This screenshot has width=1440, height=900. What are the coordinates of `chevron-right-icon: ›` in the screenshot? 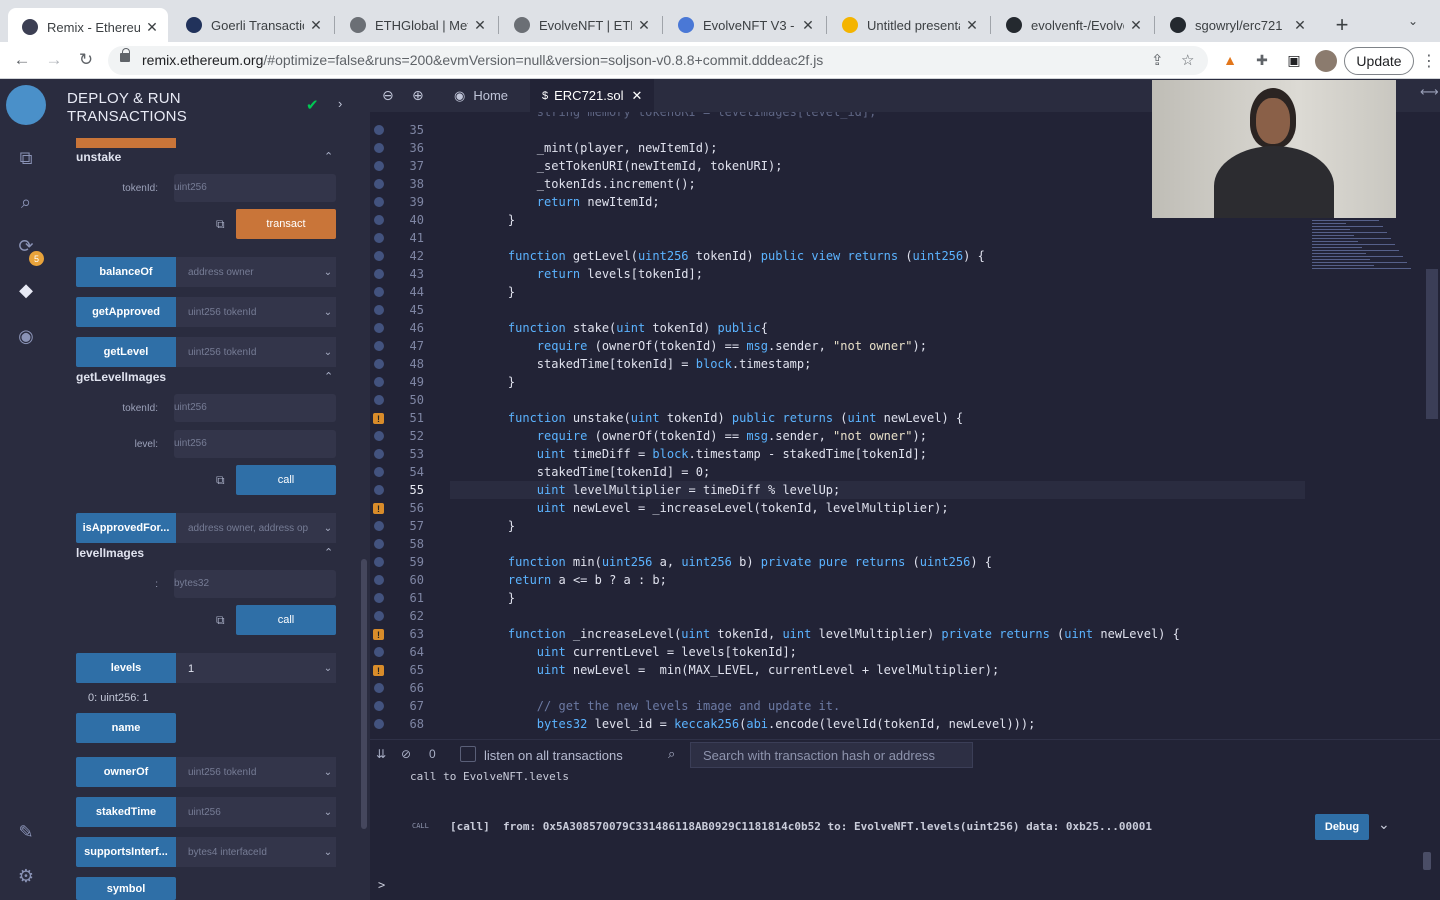 It's located at (340, 103).